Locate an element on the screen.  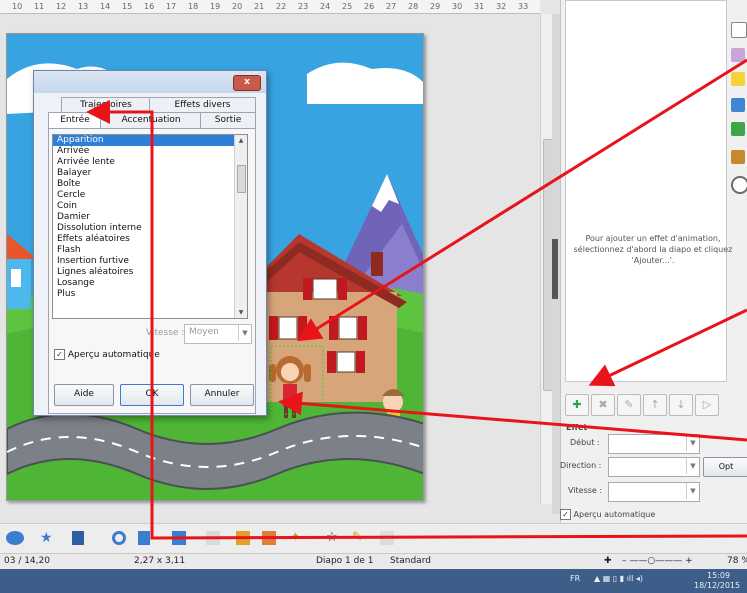
ok-button: OK is located at coordinates (152, 395).